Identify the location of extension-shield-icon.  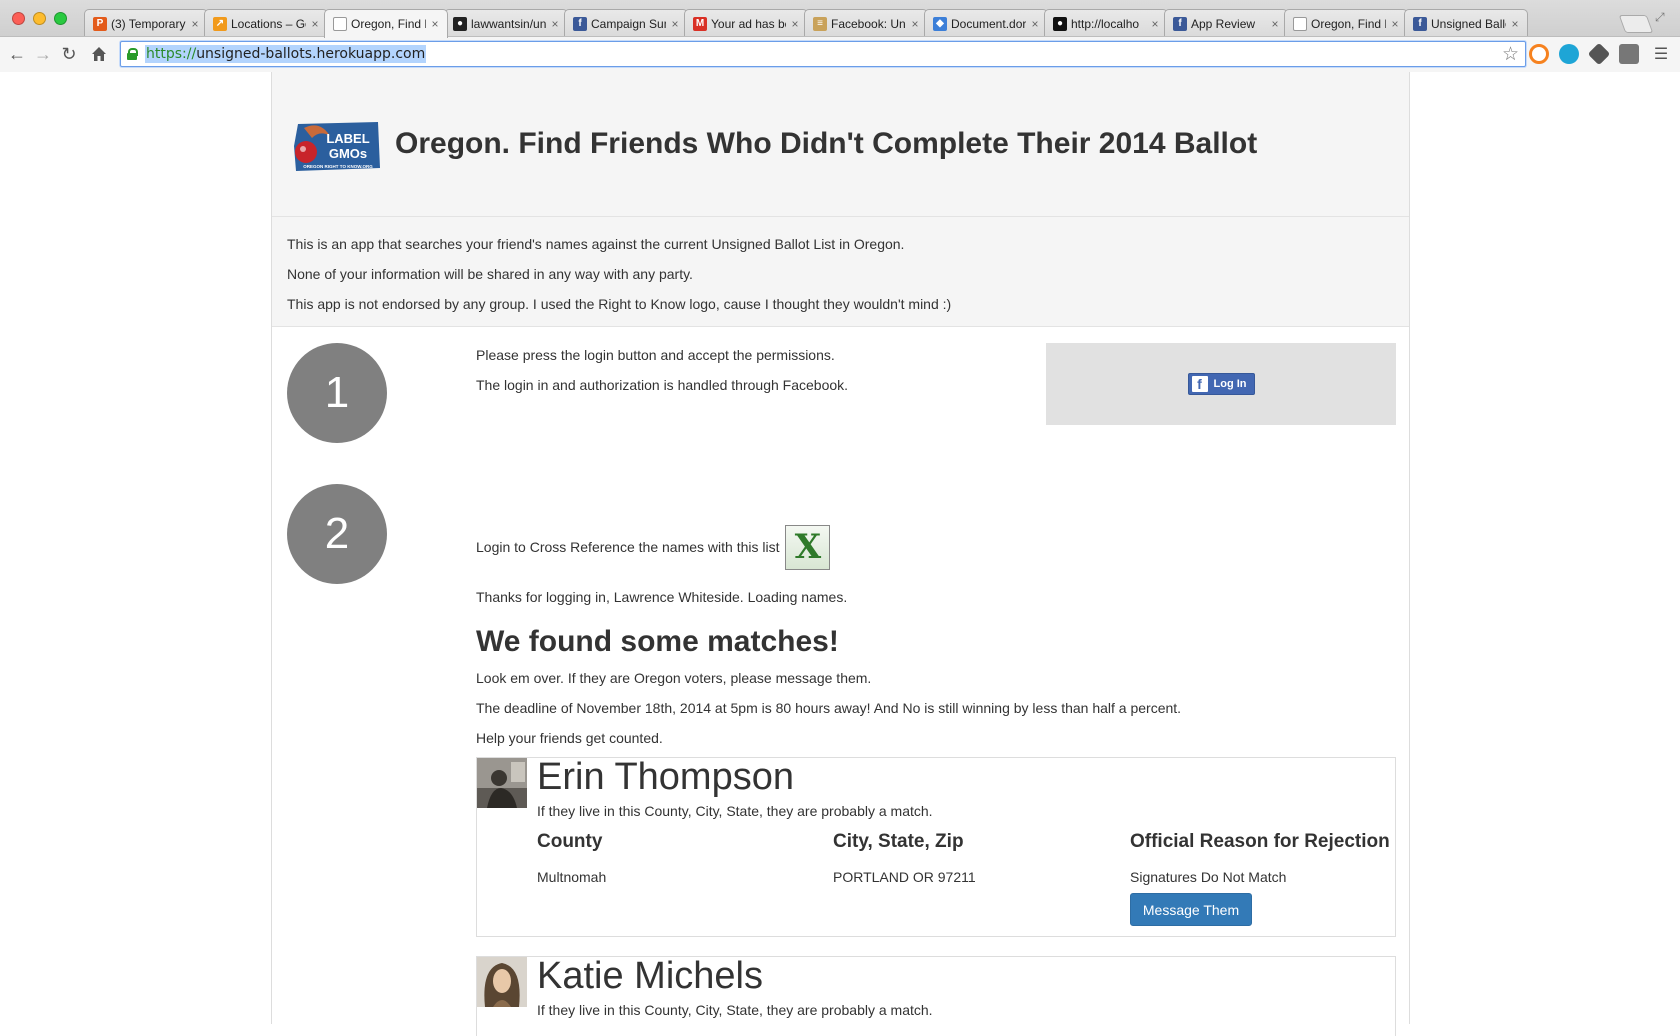
(1629, 54).